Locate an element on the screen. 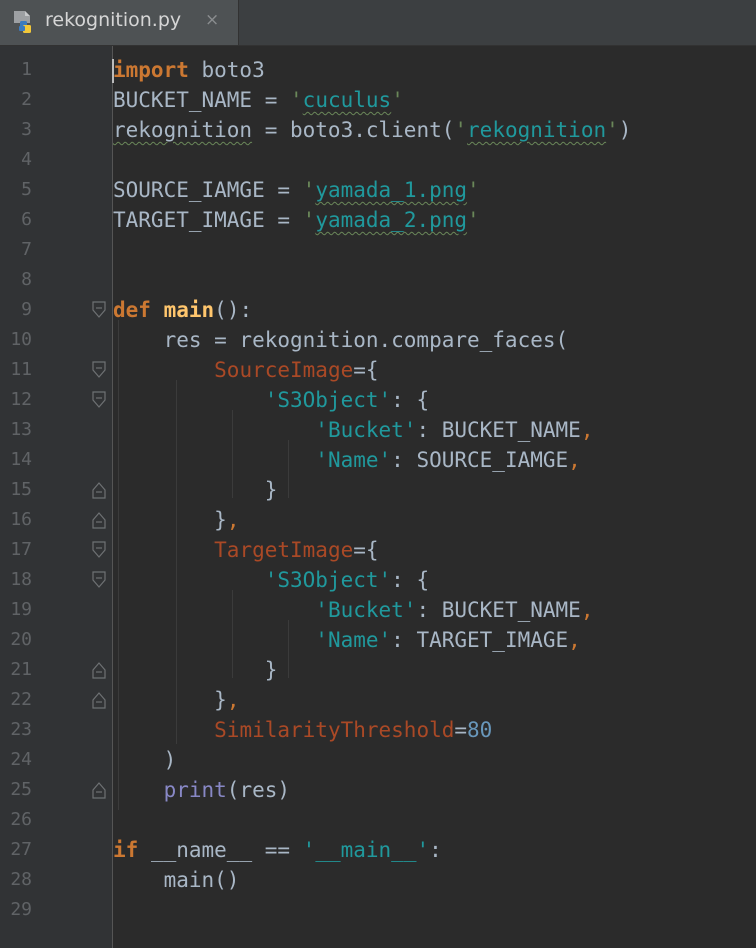 The height and width of the screenshot is (948, 756). line-number: 28 is located at coordinates (21, 879).